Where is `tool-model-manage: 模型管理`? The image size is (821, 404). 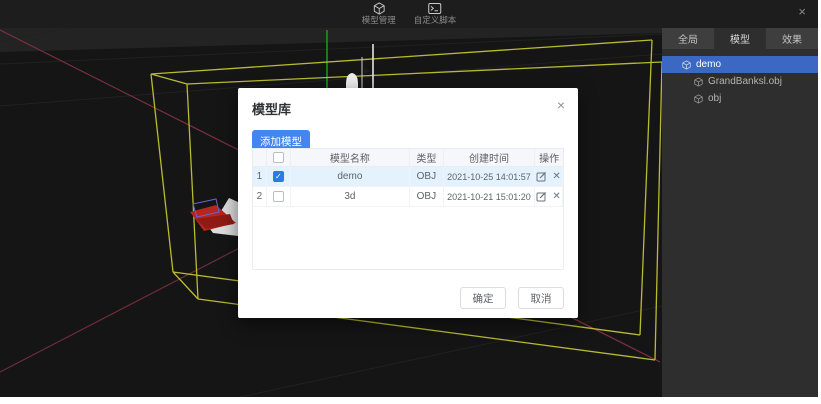
tool-model-manage: 模型管理 is located at coordinates (379, 13).